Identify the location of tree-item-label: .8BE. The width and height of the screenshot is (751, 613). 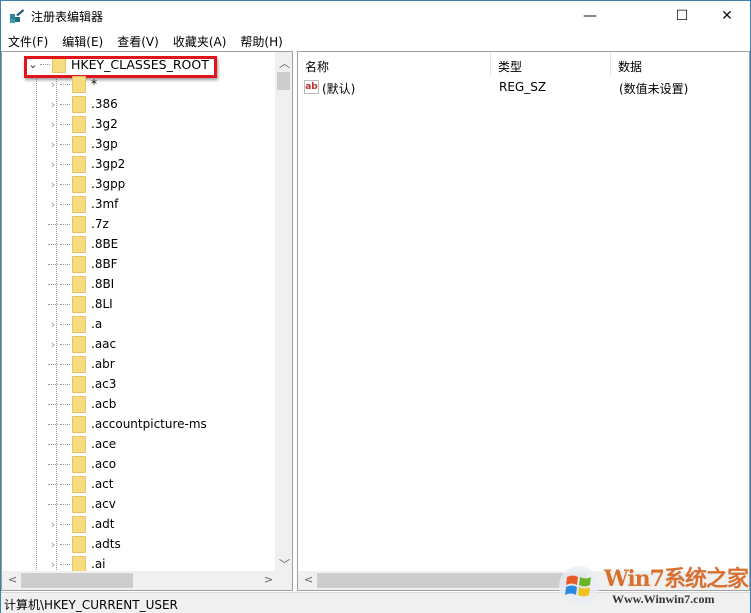
(105, 244).